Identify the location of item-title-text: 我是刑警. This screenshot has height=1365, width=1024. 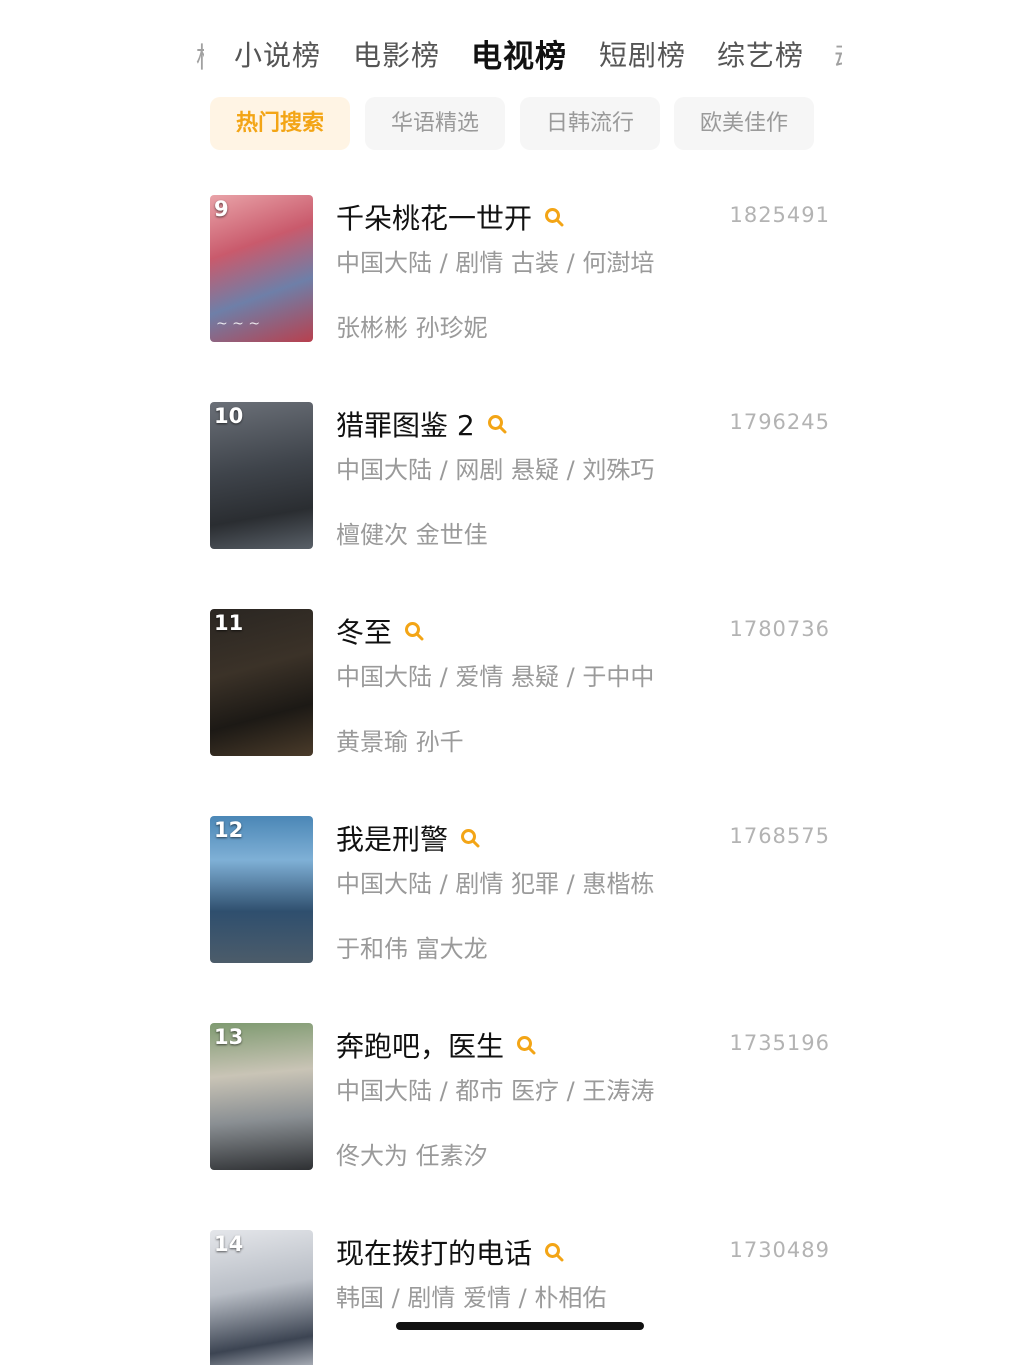
(392, 839).